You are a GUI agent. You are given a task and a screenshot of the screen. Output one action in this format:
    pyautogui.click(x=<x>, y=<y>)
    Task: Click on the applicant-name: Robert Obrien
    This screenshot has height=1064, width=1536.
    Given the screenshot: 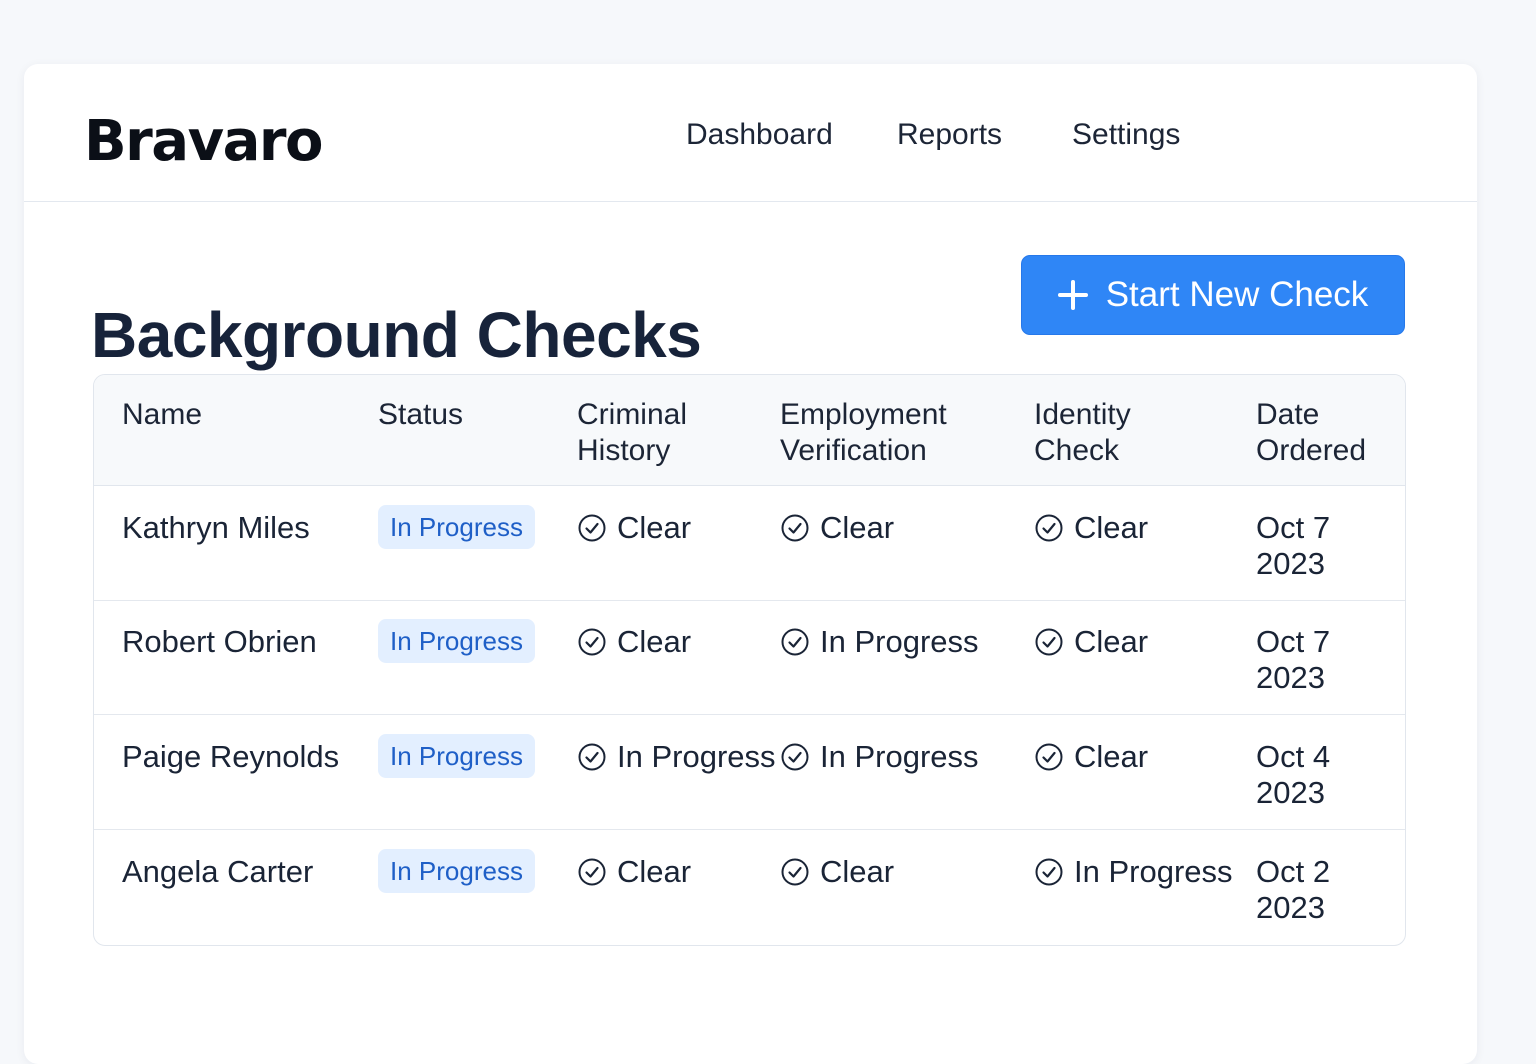 What is the action you would take?
    pyautogui.click(x=219, y=641)
    